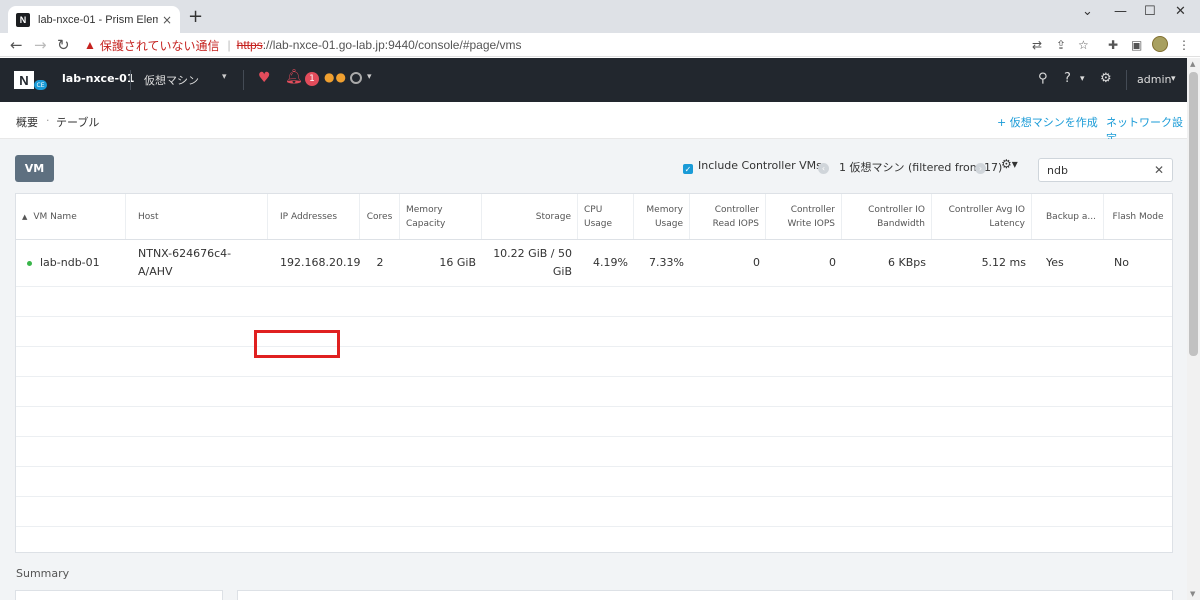 The image size is (1200, 600). What do you see at coordinates (24, 80) in the screenshot?
I see `nutanix-logo-icon: N` at bounding box center [24, 80].